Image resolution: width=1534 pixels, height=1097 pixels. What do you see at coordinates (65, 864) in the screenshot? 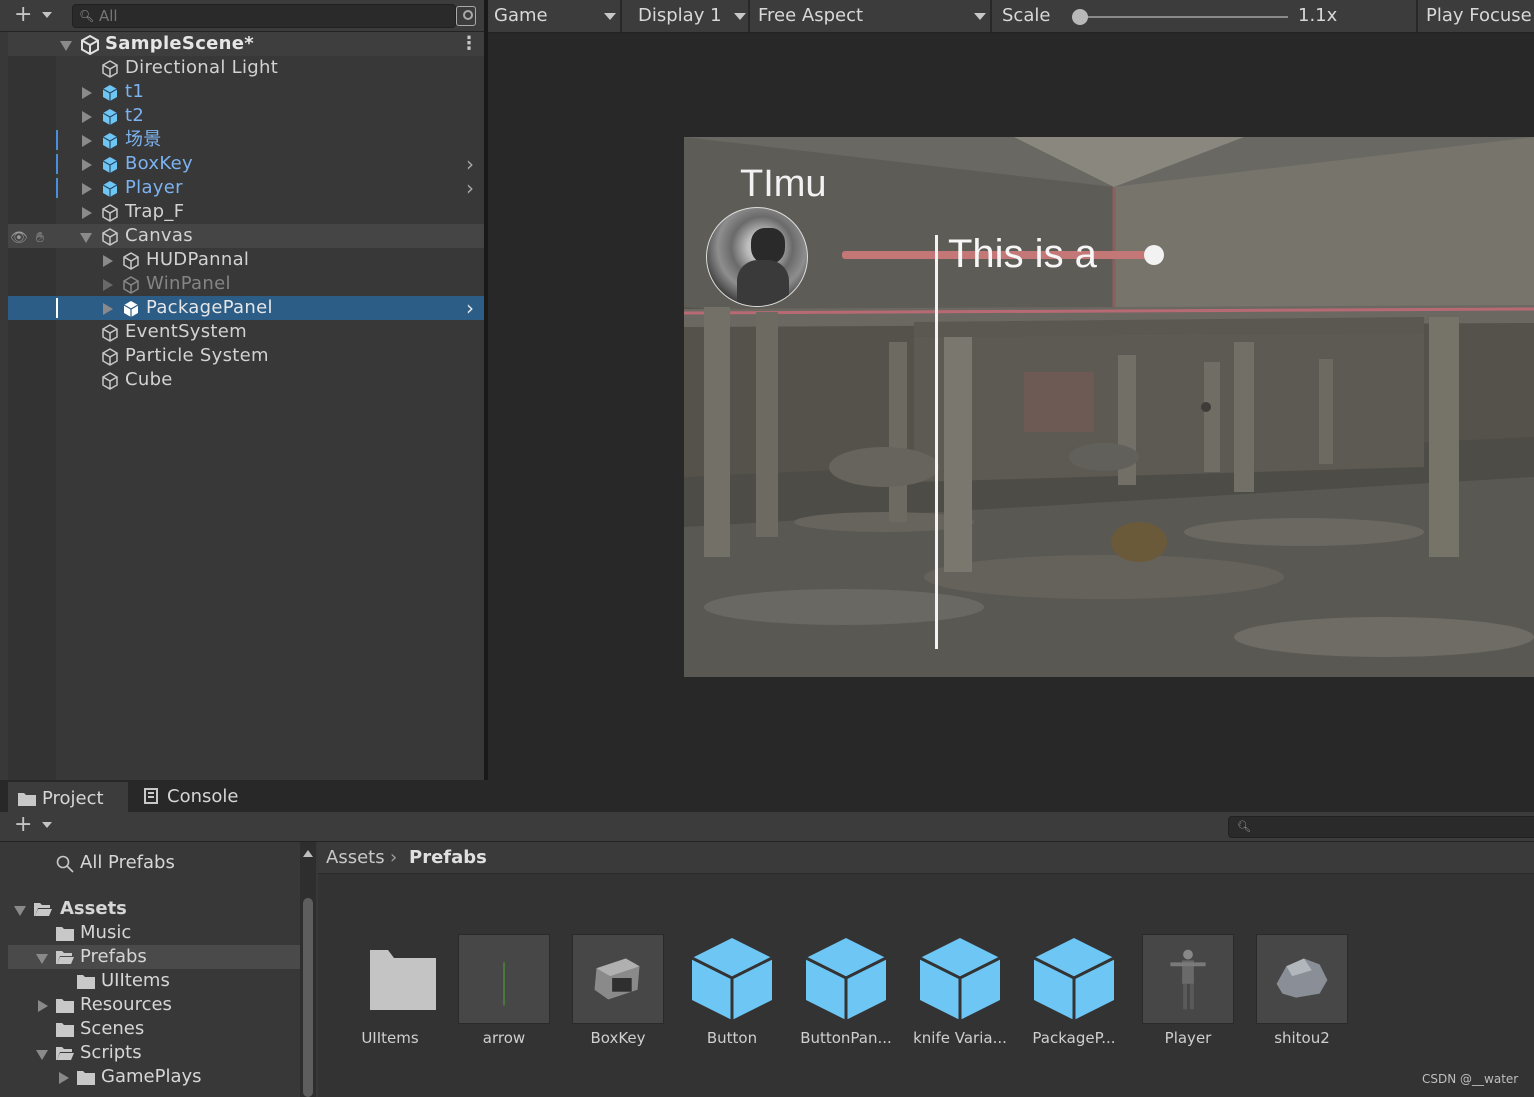
I see `search-icon` at bounding box center [65, 864].